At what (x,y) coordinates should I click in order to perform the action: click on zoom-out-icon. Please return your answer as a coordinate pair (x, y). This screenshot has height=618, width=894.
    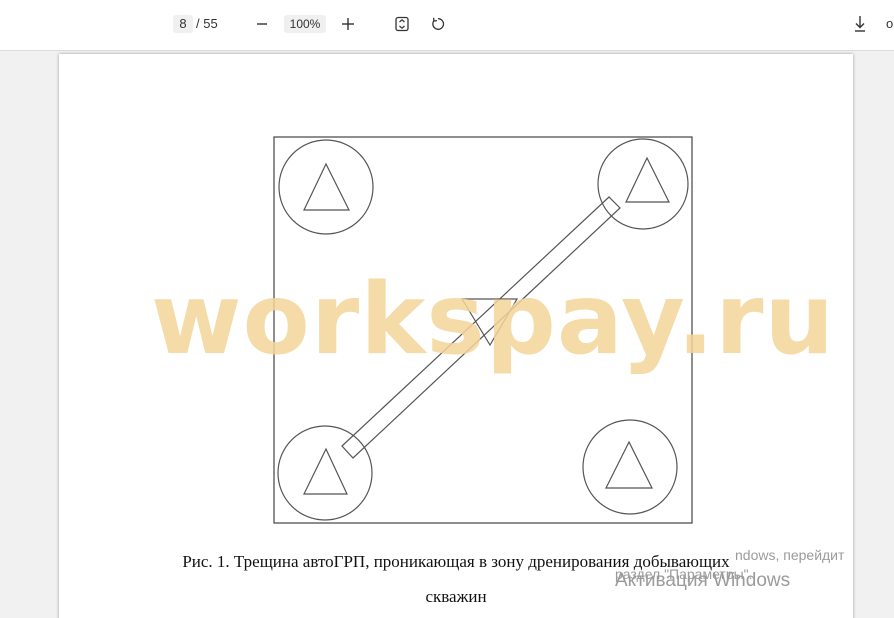
    Looking at the image, I should click on (262, 24).